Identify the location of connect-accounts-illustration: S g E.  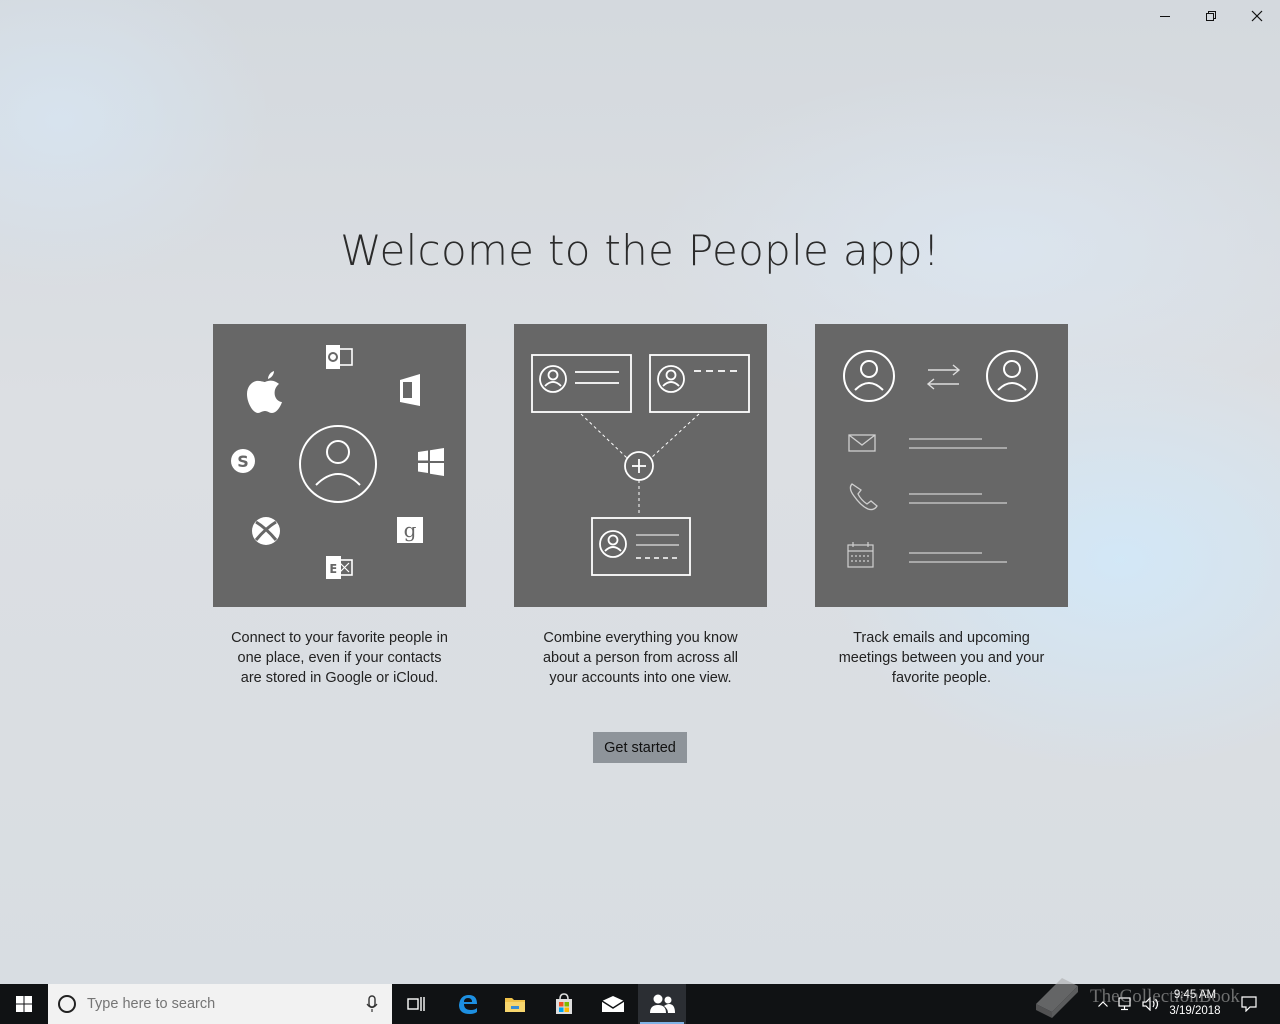
(339, 465).